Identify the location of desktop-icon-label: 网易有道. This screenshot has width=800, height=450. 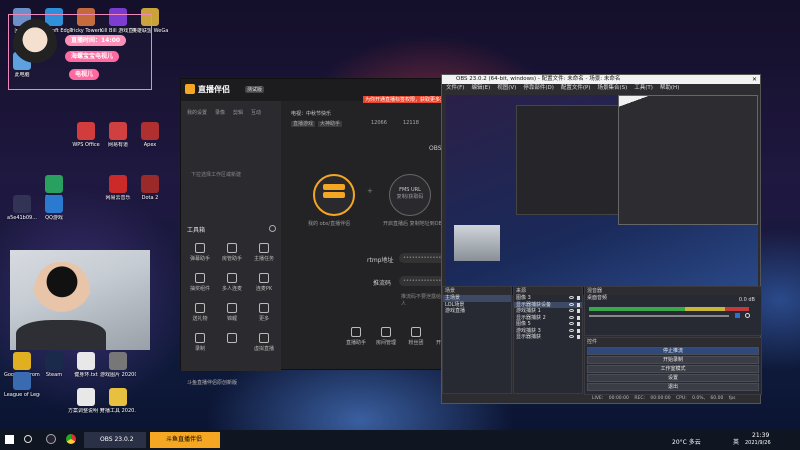
(117, 145).